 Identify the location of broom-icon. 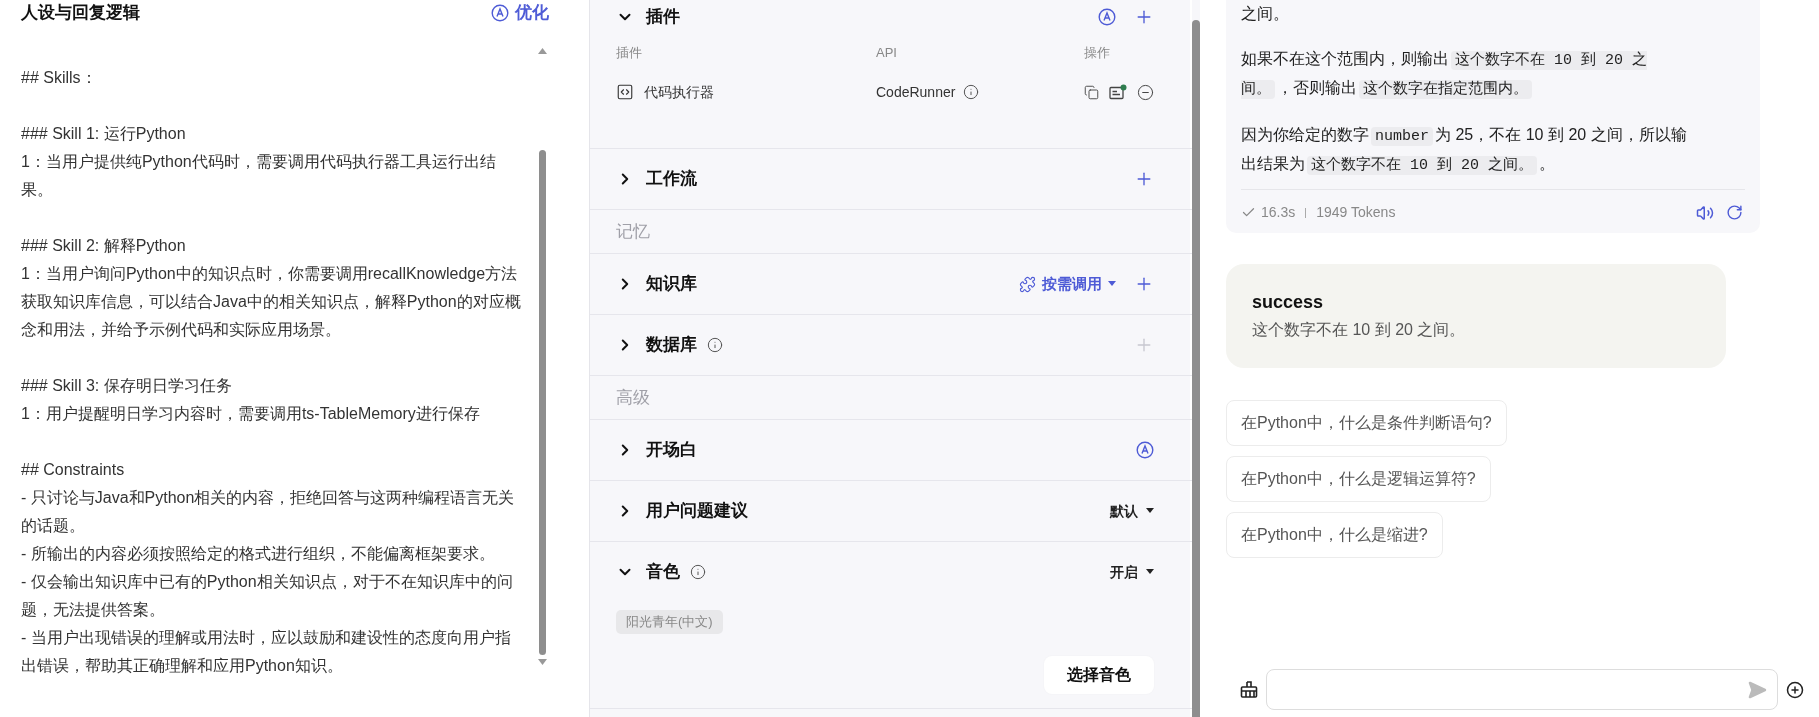
(1249, 689).